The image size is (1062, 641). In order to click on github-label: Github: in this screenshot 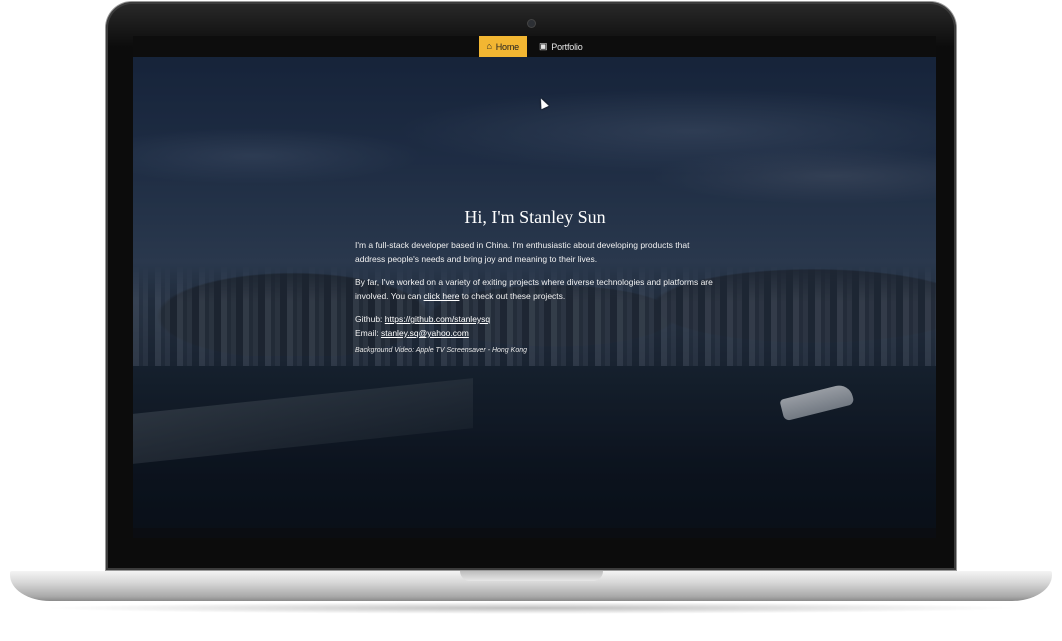, I will do `click(370, 319)`.